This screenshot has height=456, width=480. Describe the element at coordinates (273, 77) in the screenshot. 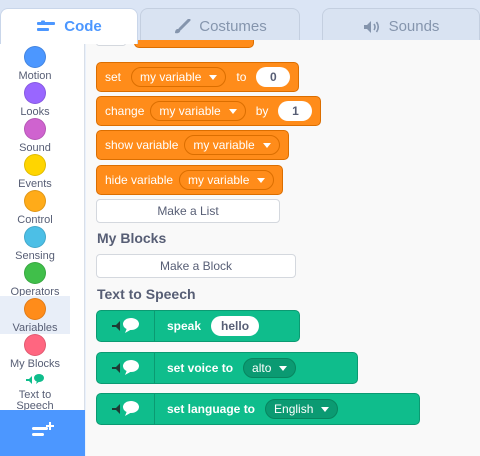

I see `value-input: 0` at that location.